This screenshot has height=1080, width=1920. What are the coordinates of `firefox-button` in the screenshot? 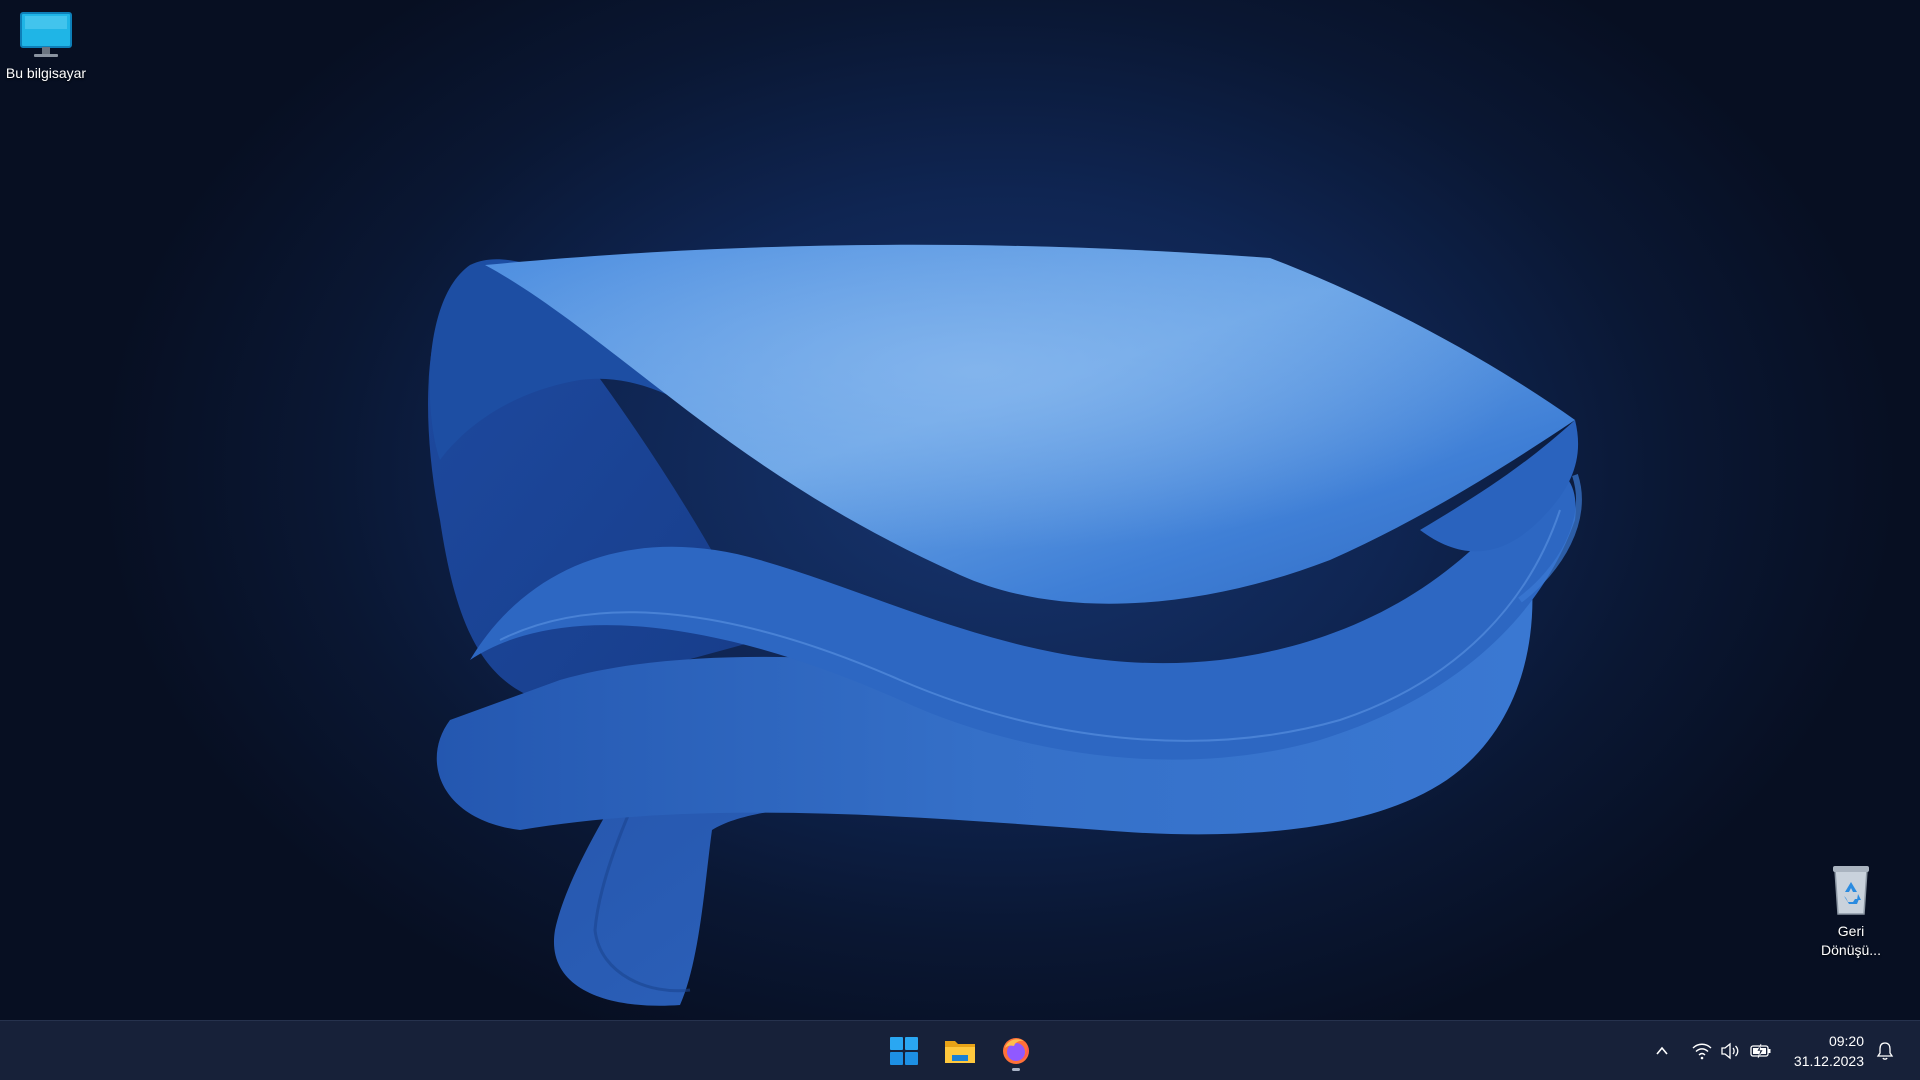 It's located at (1016, 1051).